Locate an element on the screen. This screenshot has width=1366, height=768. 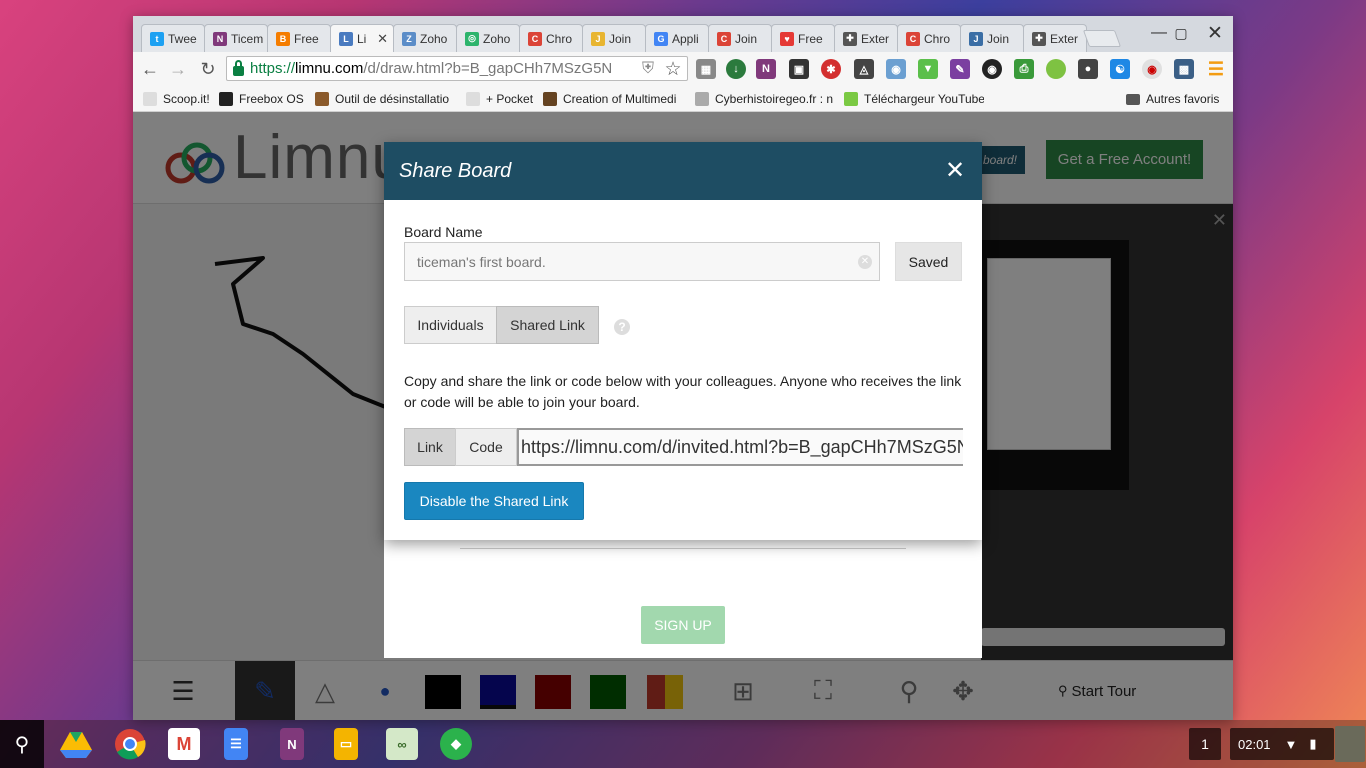
star-icon: ☆ is located at coordinates (673, 69).